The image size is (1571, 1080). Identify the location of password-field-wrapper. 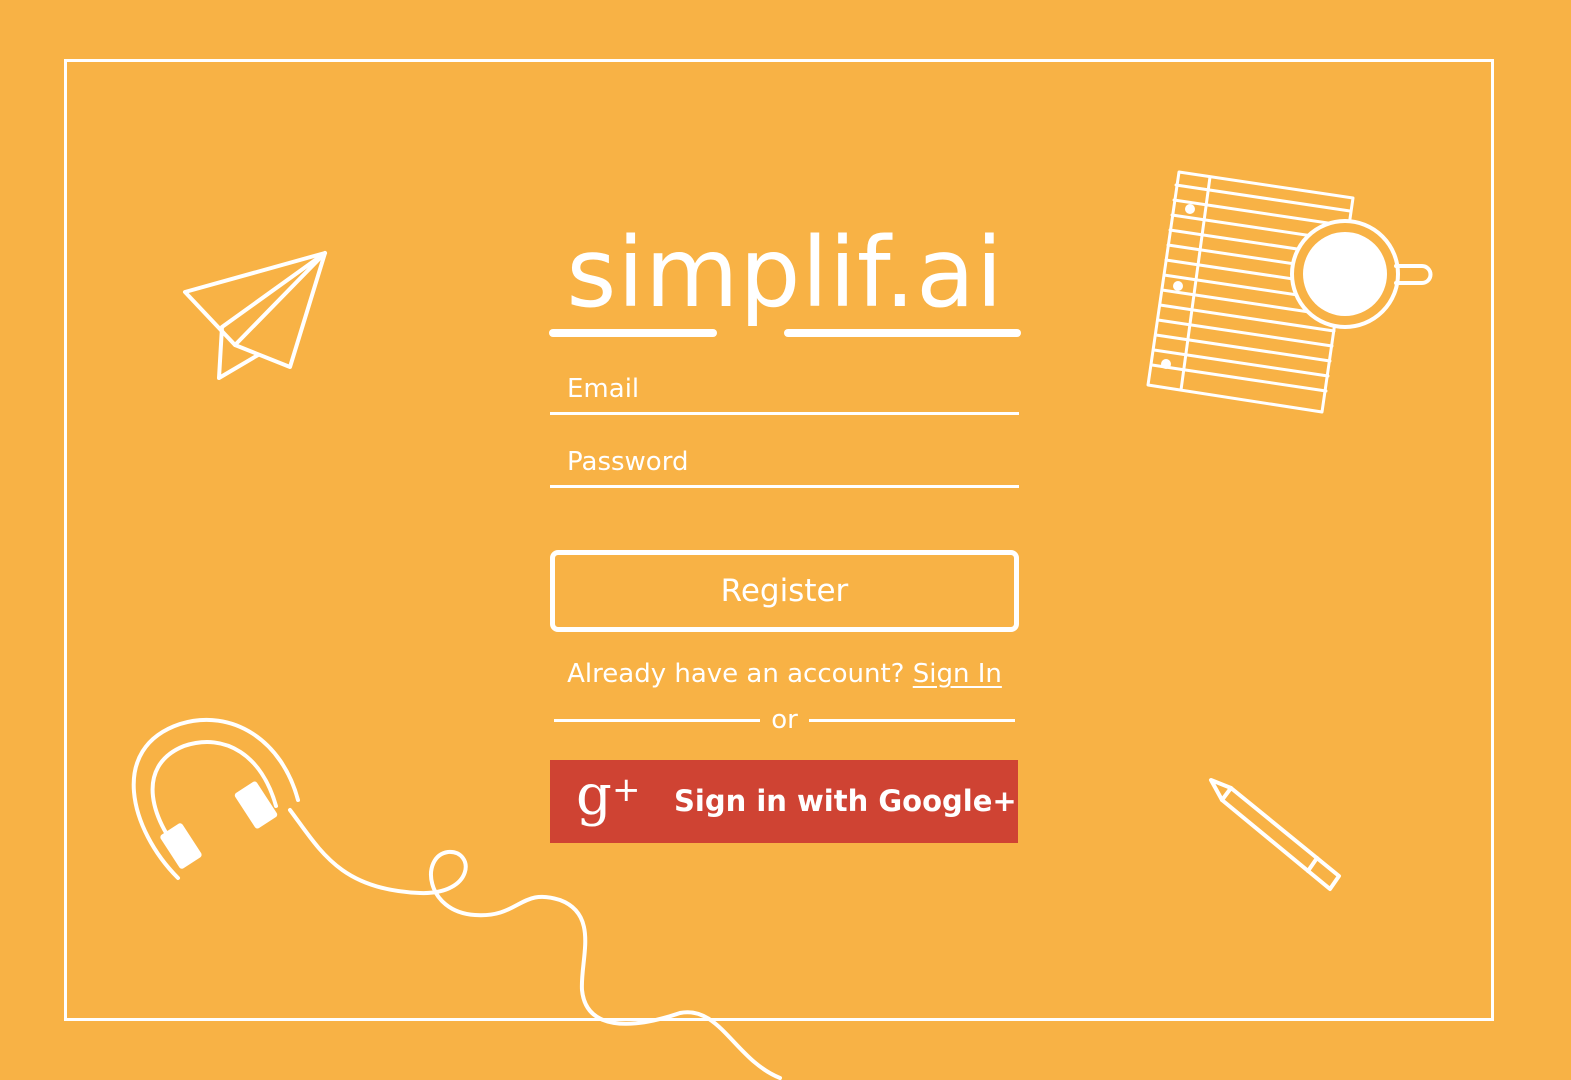
(784, 463).